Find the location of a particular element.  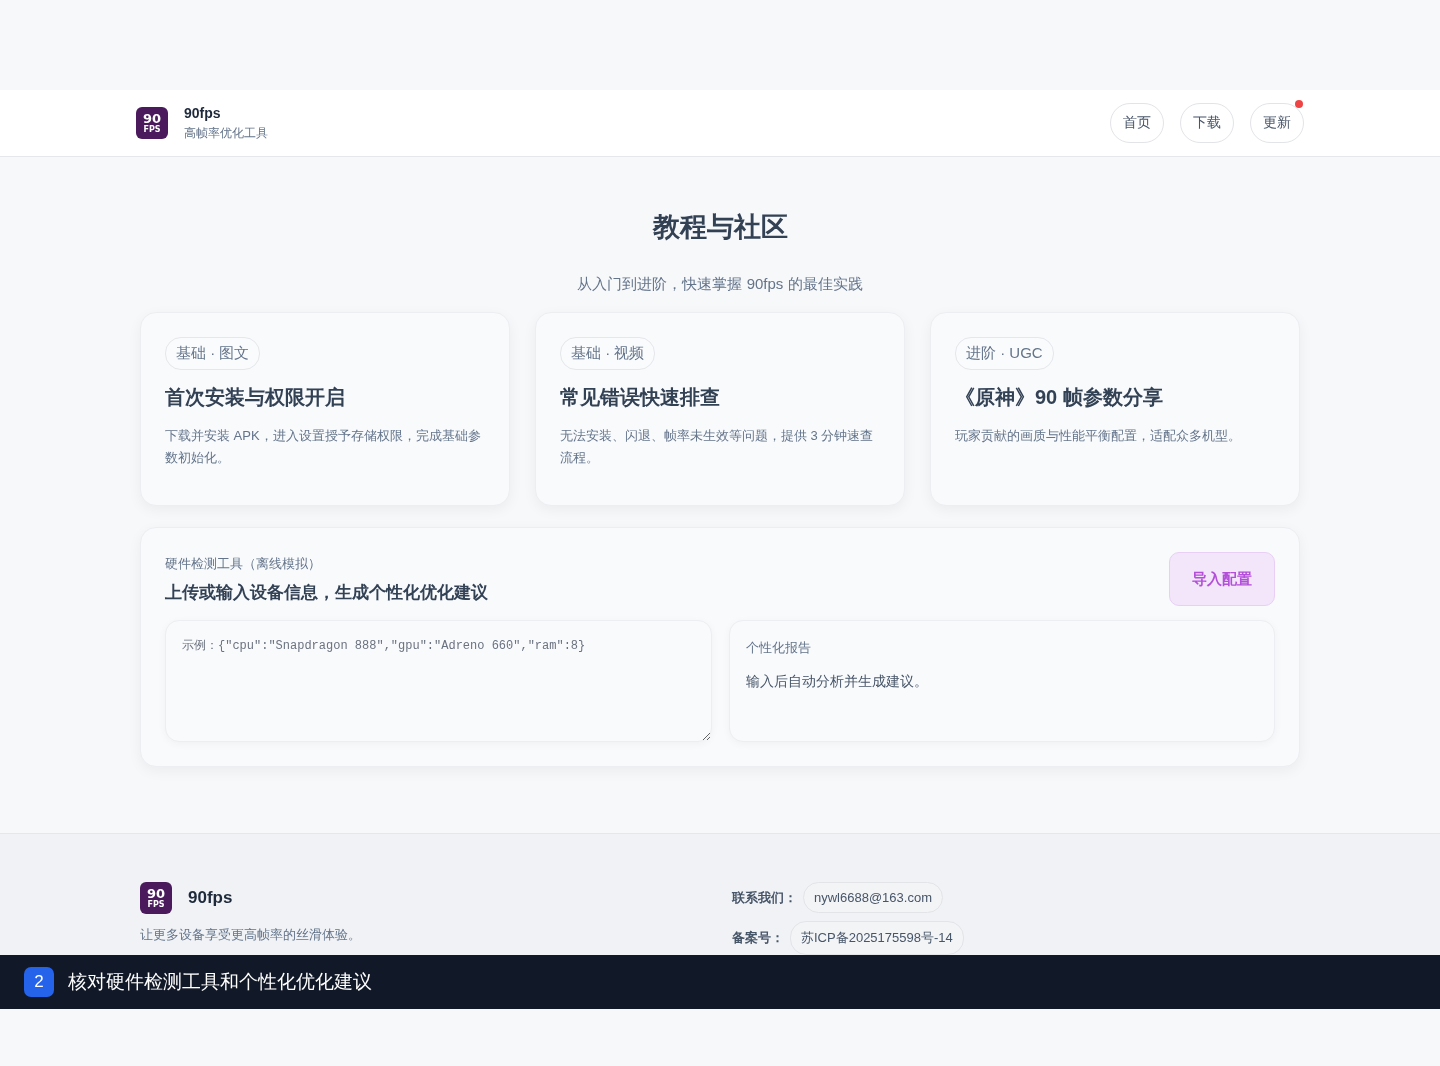

device-info-input: 示例：{"cpu":"Snapdragon 888","gpu":"Adreno 660","ram":8} is located at coordinates (438, 681).